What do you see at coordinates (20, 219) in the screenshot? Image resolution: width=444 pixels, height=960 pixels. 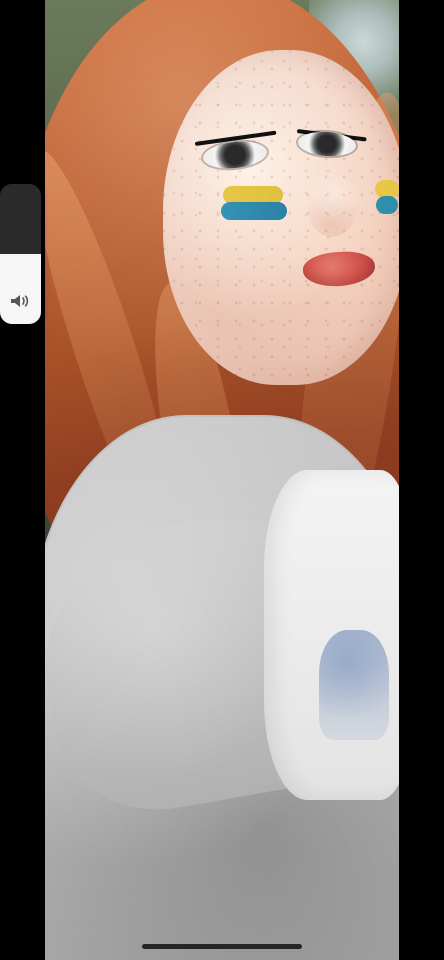 I see `volume-hud-track-top` at bounding box center [20, 219].